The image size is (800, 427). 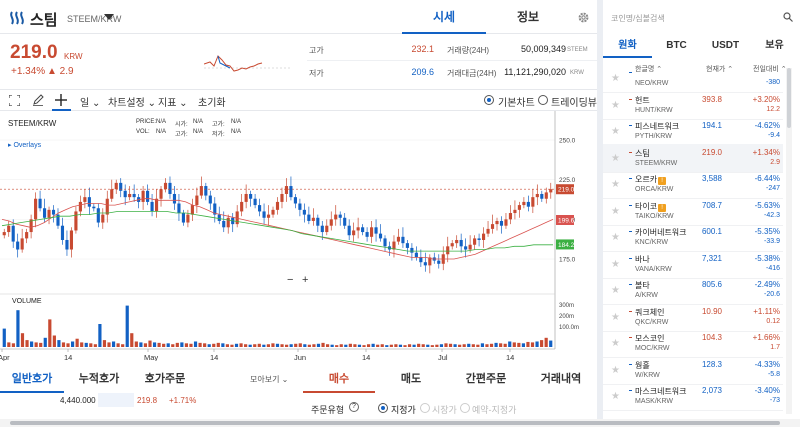 I want to click on tab-orderbook-order: 호가주문, so click(x=165, y=379).